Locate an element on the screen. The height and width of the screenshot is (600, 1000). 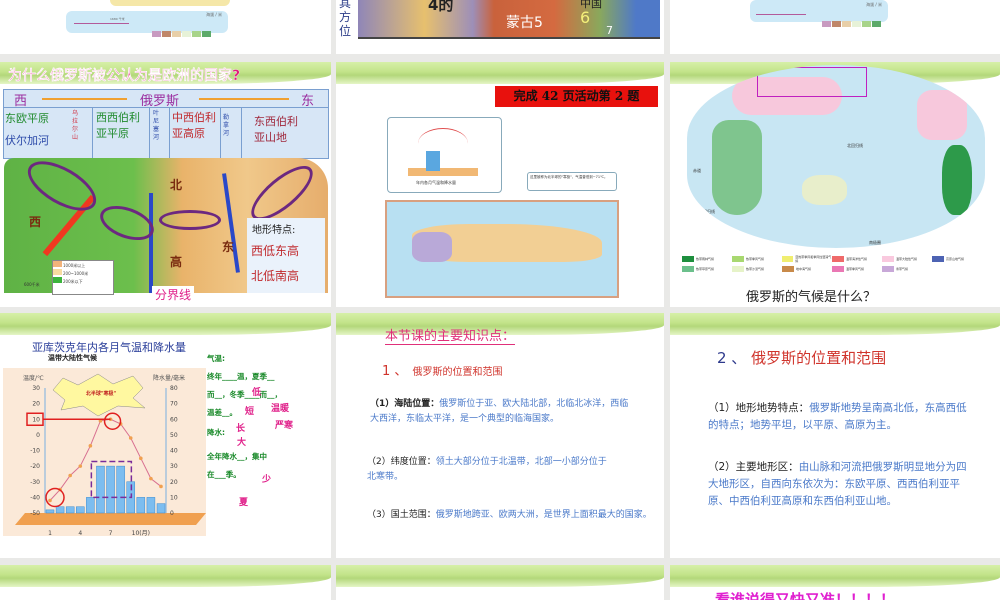
y-right-tick: 0 is located at coordinates (172, 513).